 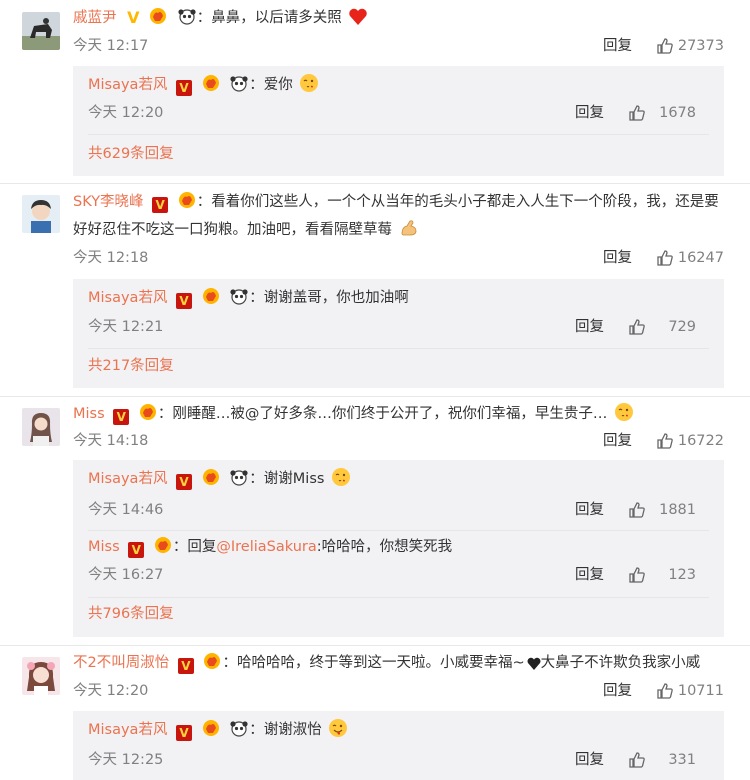 I want to click on timestamp: 今天 12:25, so click(x=126, y=760).